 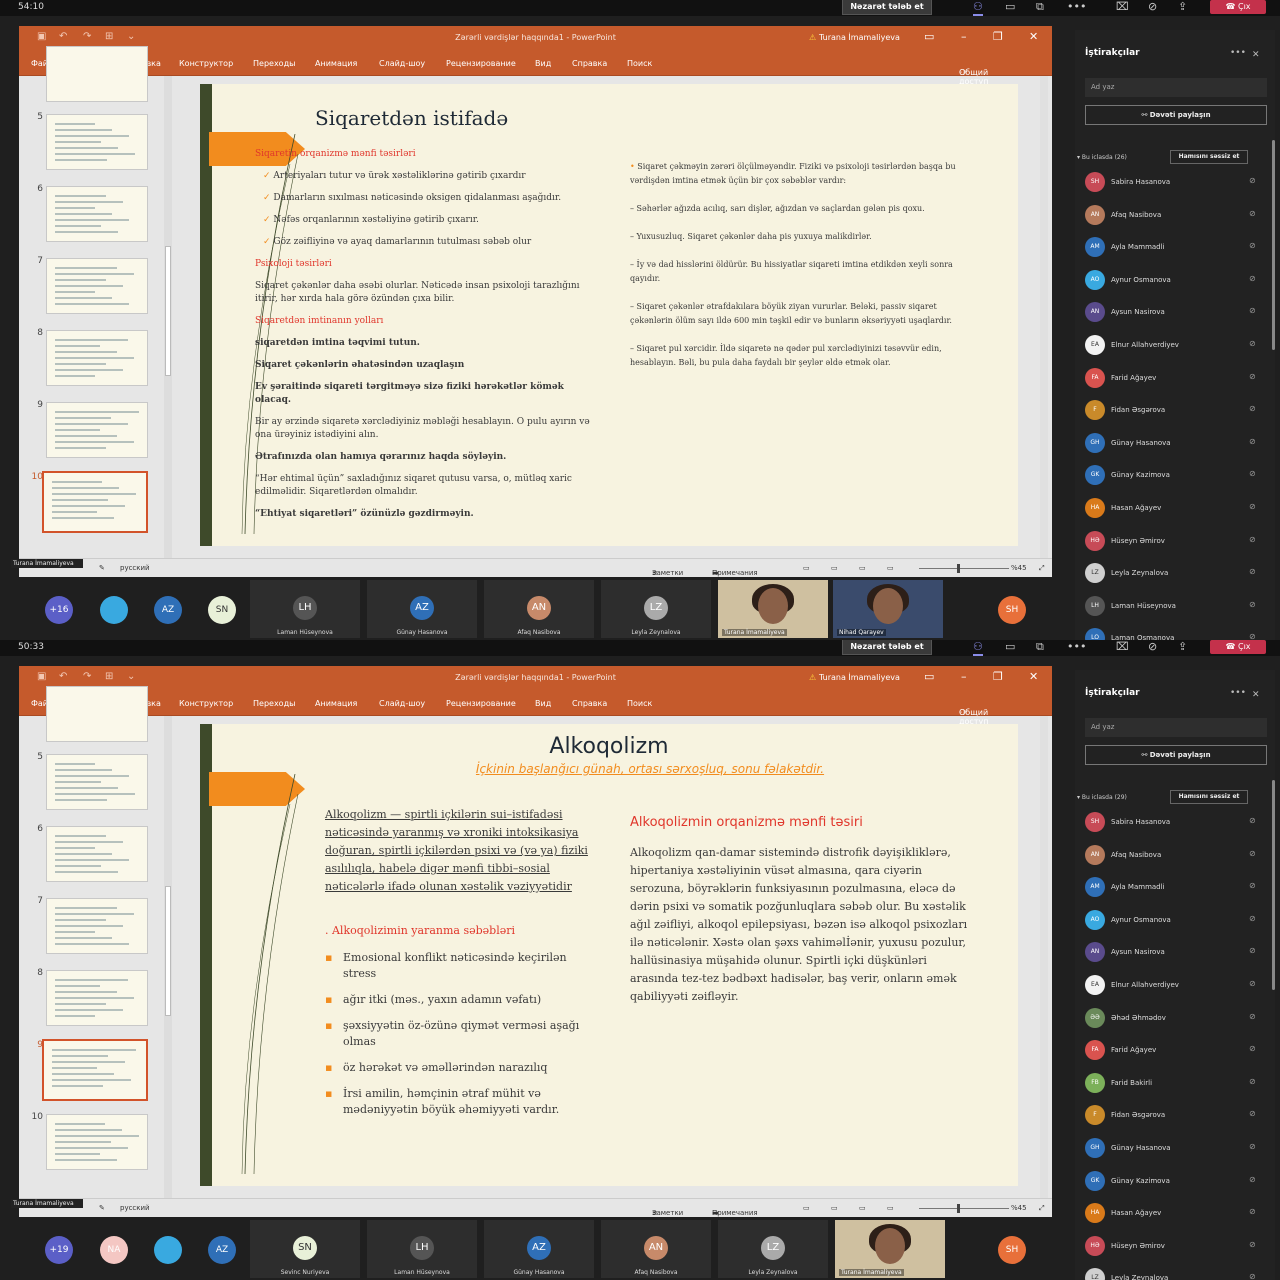 I want to click on zoom-thumb, so click(x=958, y=568).